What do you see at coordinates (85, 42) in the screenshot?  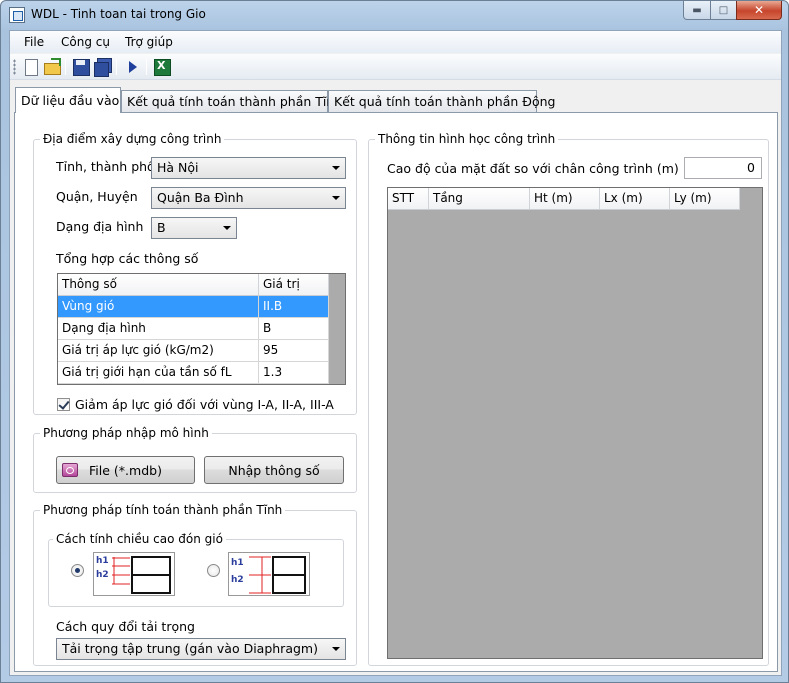 I see `menu-tools: Công cụ` at bounding box center [85, 42].